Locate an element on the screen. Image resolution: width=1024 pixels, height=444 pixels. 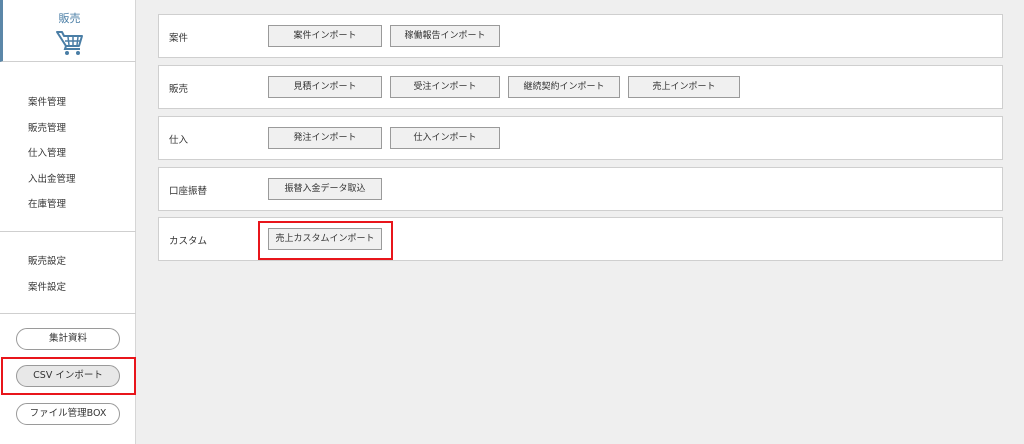
estimate-import-button: 見積インポート is located at coordinates (325, 87).